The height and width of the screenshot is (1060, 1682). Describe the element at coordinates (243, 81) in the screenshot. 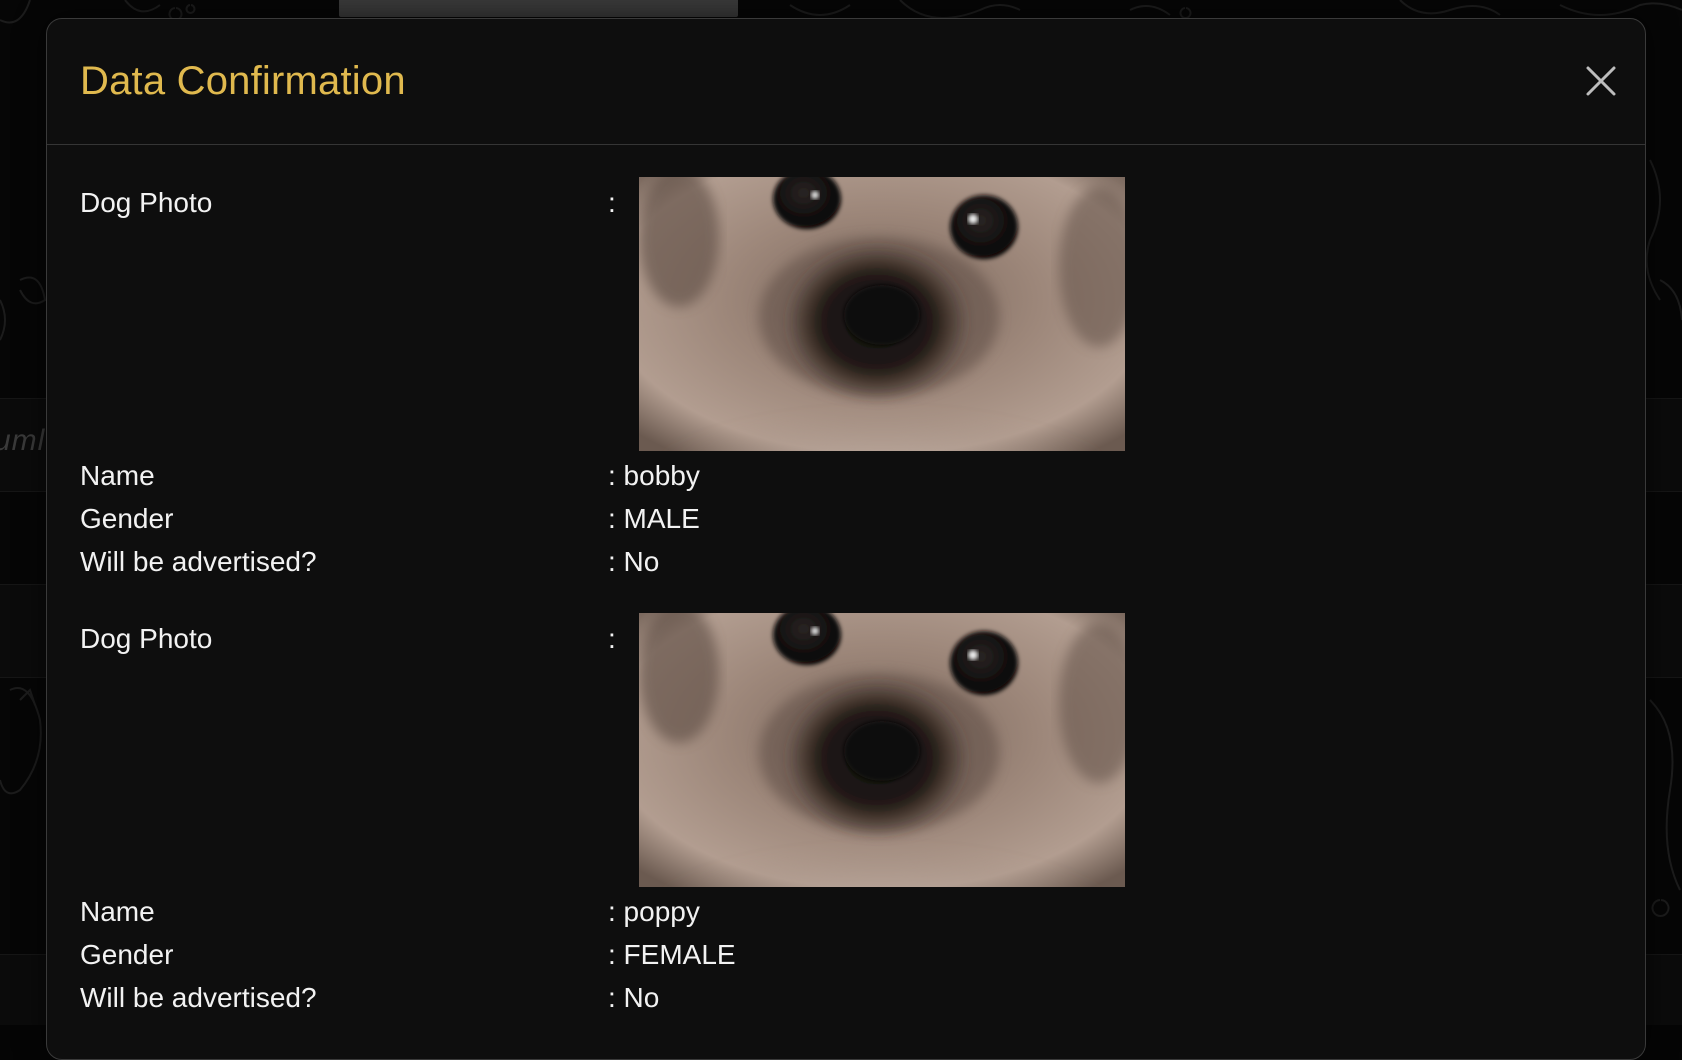

I see `modal-title: Data Confirmation` at that location.